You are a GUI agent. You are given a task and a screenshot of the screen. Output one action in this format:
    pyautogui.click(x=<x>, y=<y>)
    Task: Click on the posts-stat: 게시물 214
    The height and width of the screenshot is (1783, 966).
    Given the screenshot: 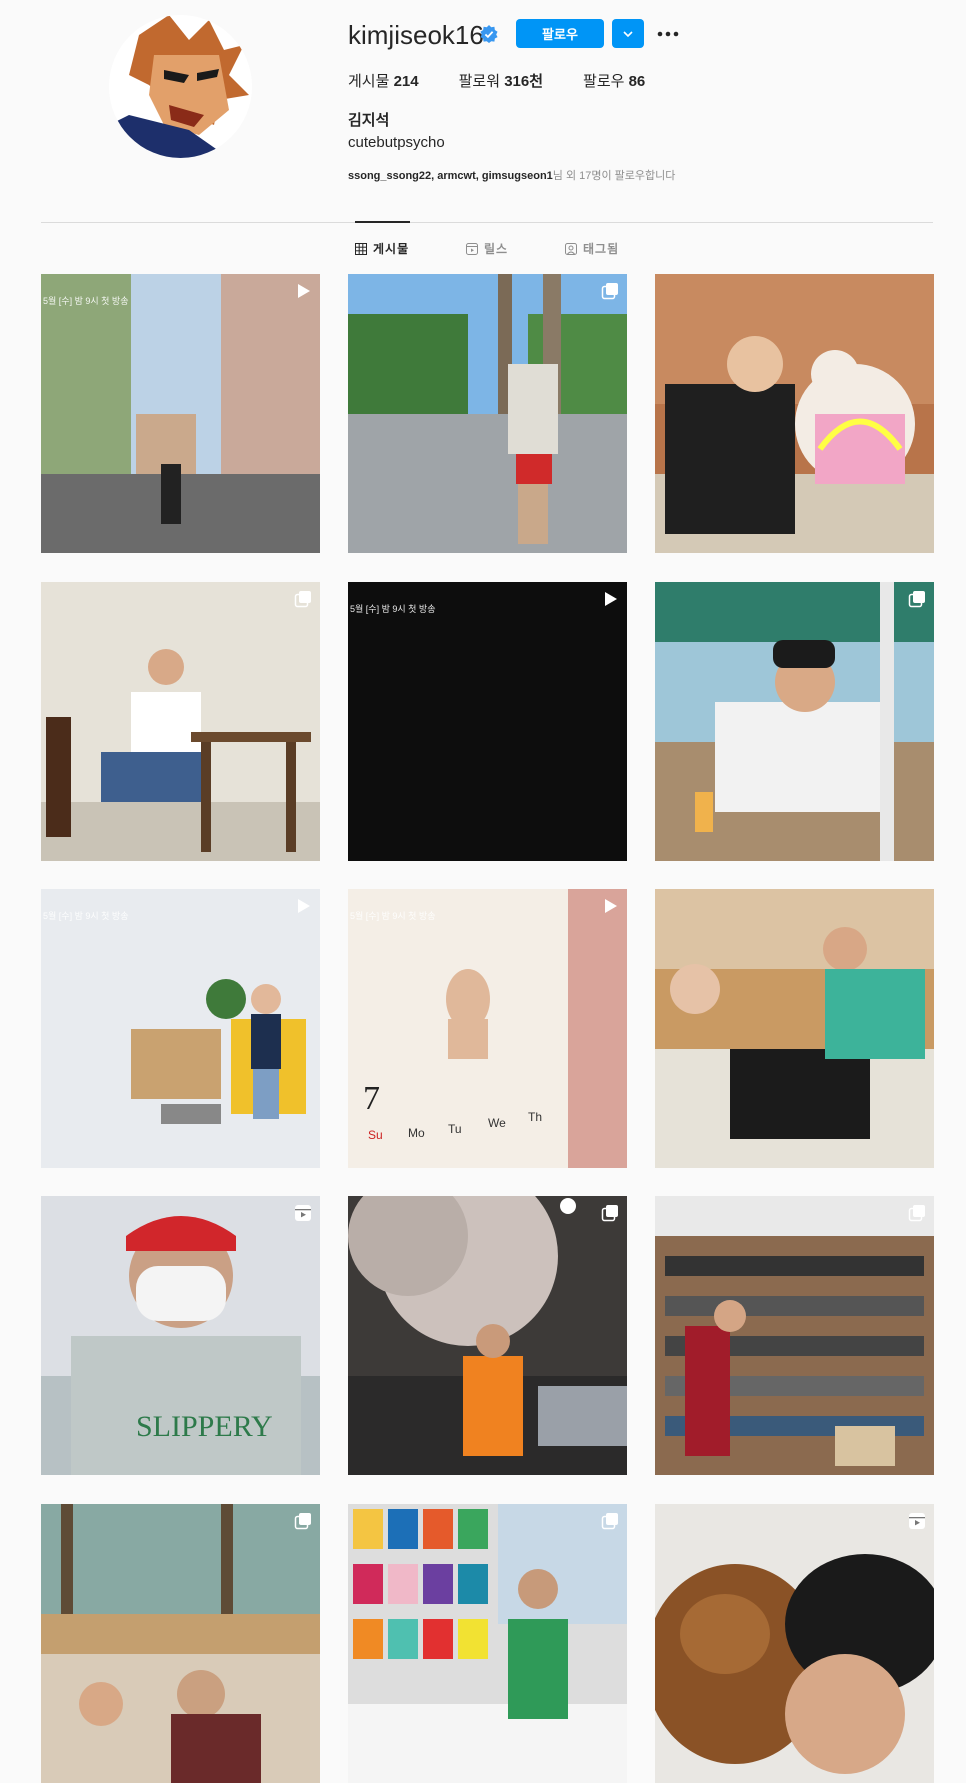 What is the action you would take?
    pyautogui.click(x=383, y=80)
    